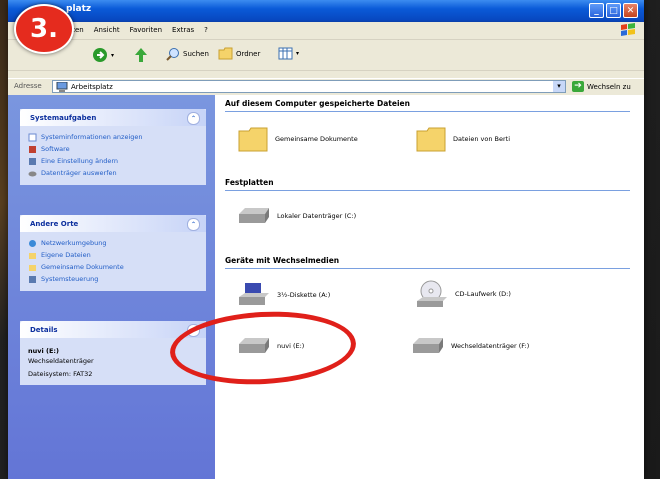 Image resolution: width=660 pixels, height=479 pixels. Describe the element at coordinates (628, 29) in the screenshot. I see `windows-flag-icon` at that location.